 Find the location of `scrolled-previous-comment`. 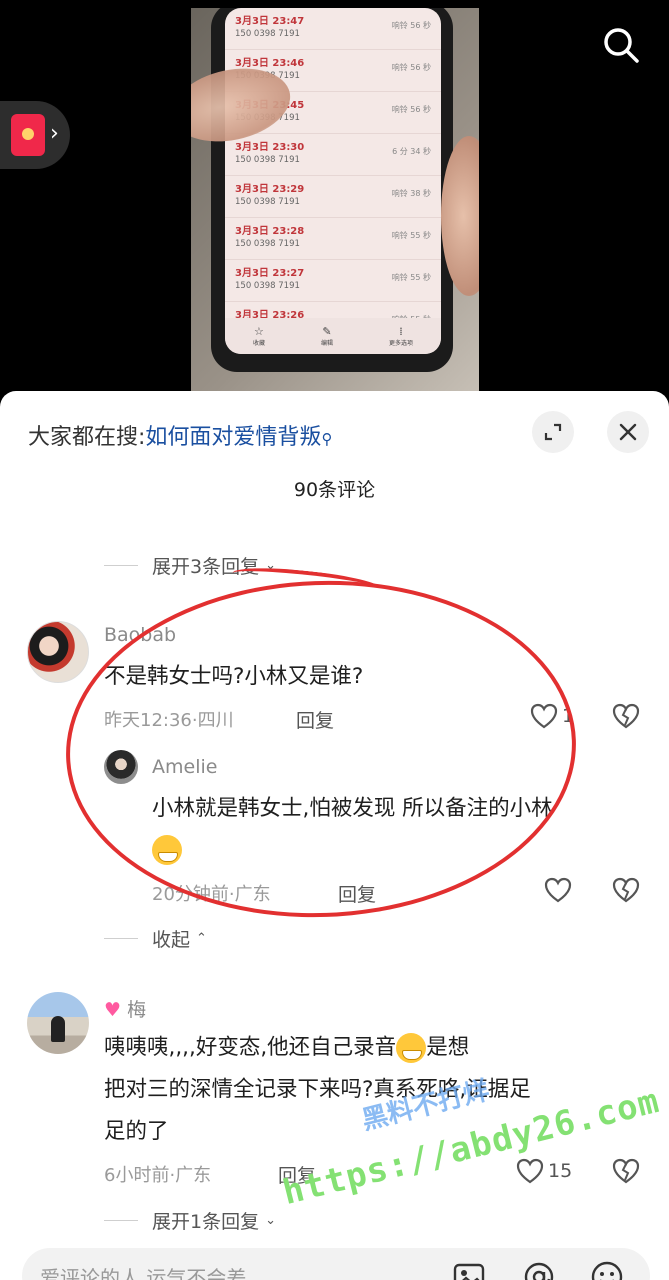

scrolled-previous-comment is located at coordinates (395, 519).